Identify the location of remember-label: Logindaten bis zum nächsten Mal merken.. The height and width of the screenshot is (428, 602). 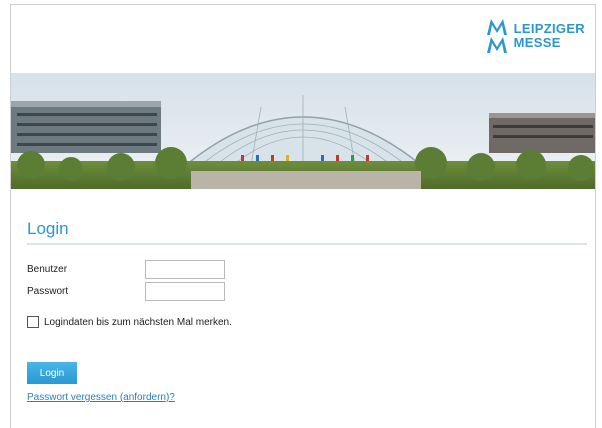
(138, 322).